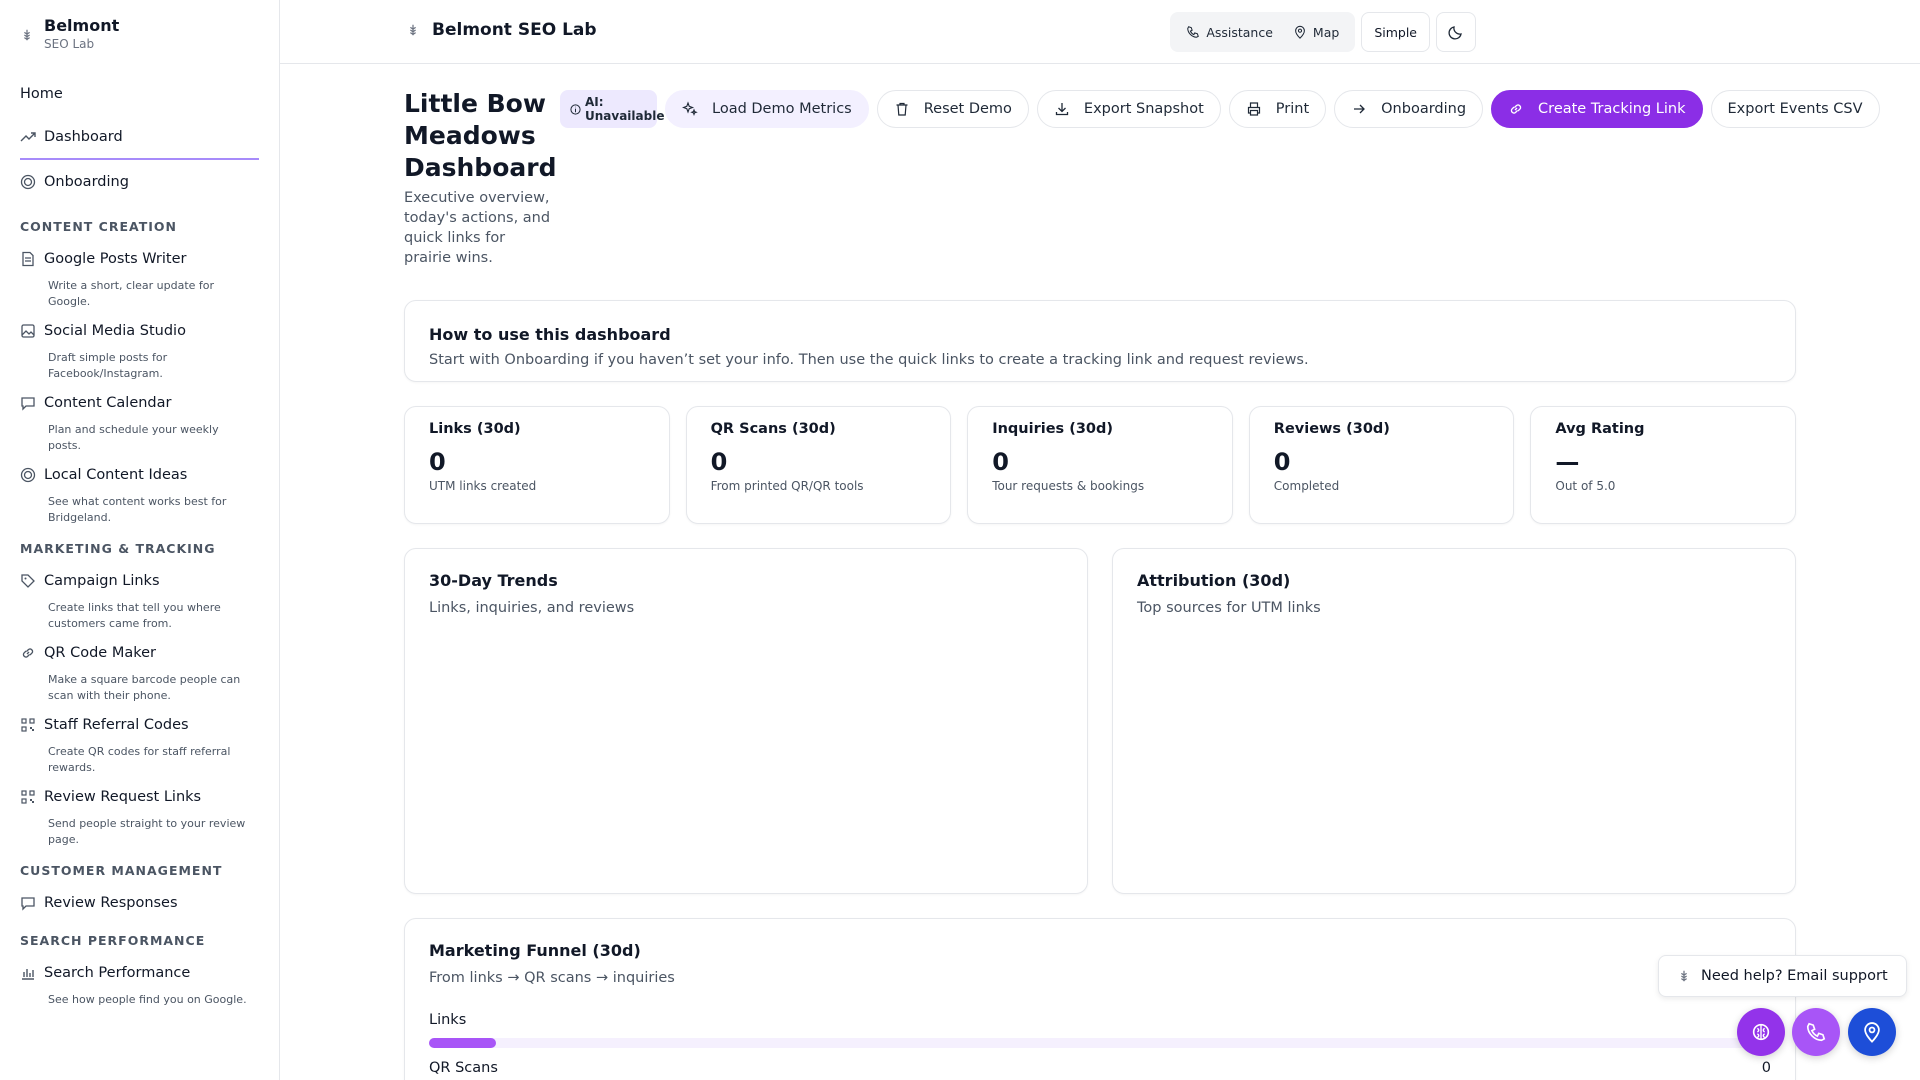 Image resolution: width=1920 pixels, height=1080 pixels. I want to click on onboarding-button: Onboarding, so click(1409, 109).